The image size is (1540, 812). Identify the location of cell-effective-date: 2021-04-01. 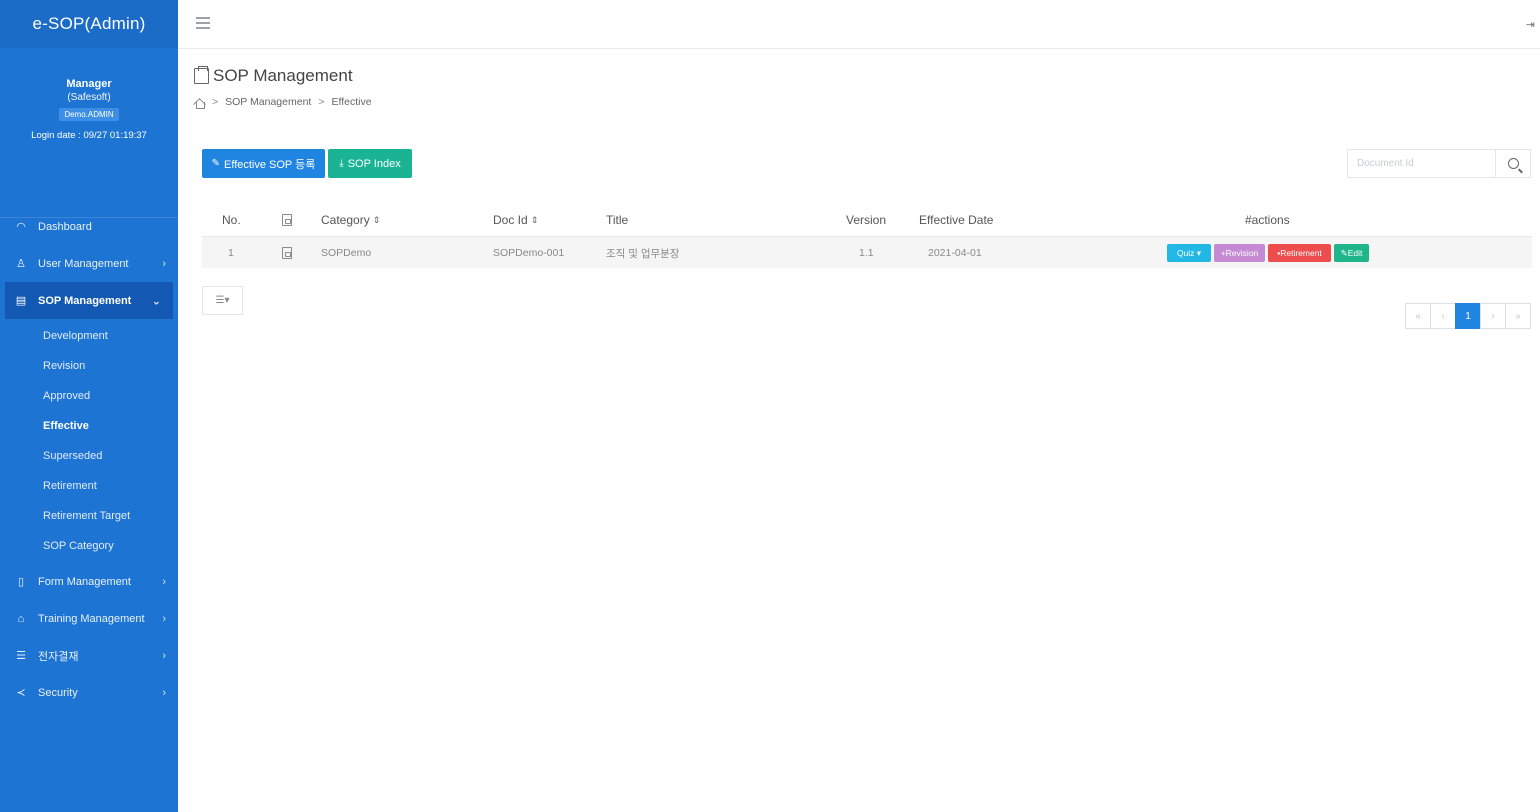
(955, 253).